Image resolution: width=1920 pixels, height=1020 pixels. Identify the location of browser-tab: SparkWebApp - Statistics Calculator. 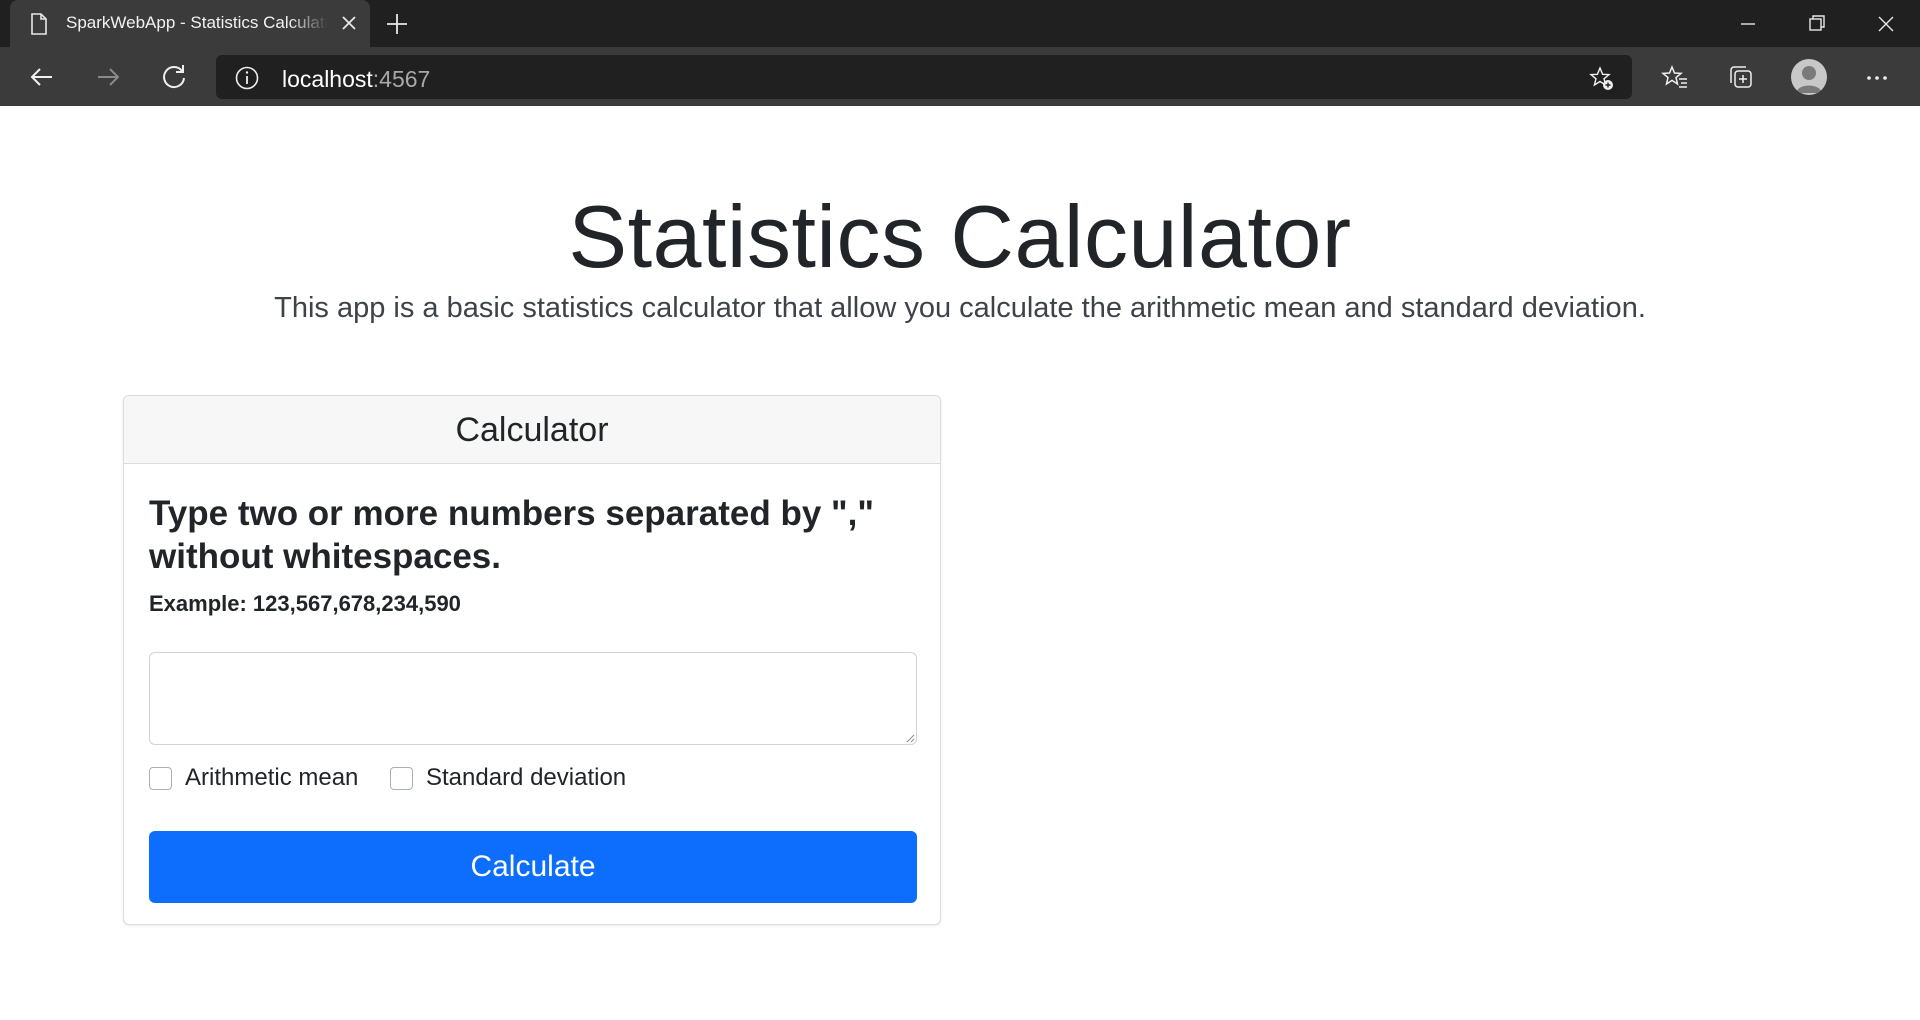
(190, 23).